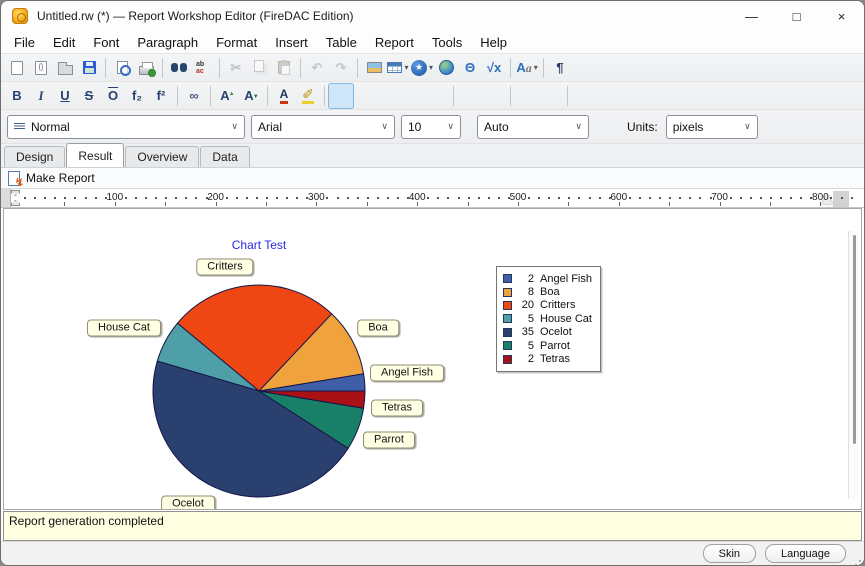 The image size is (865, 566). I want to click on find-button, so click(179, 68).